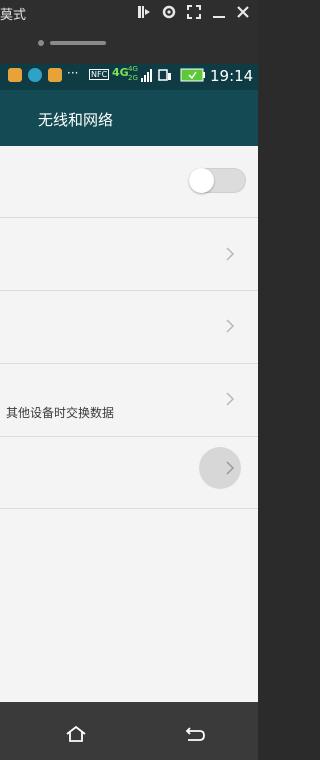 The width and height of the screenshot is (320, 760). What do you see at coordinates (201, 180) in the screenshot?
I see `toggle-knob` at bounding box center [201, 180].